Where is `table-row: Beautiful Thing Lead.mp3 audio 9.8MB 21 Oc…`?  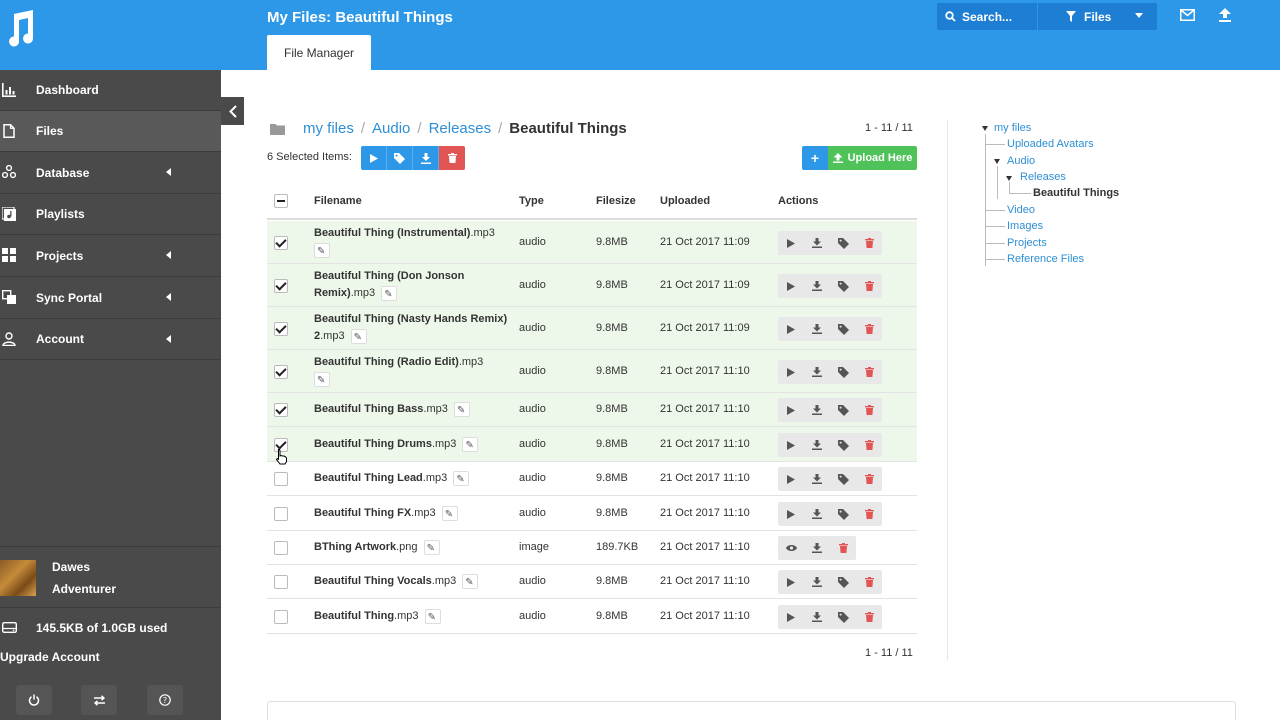
table-row: Beautiful Thing Lead.mp3 audio 9.8MB 21 Oc… is located at coordinates (592, 479).